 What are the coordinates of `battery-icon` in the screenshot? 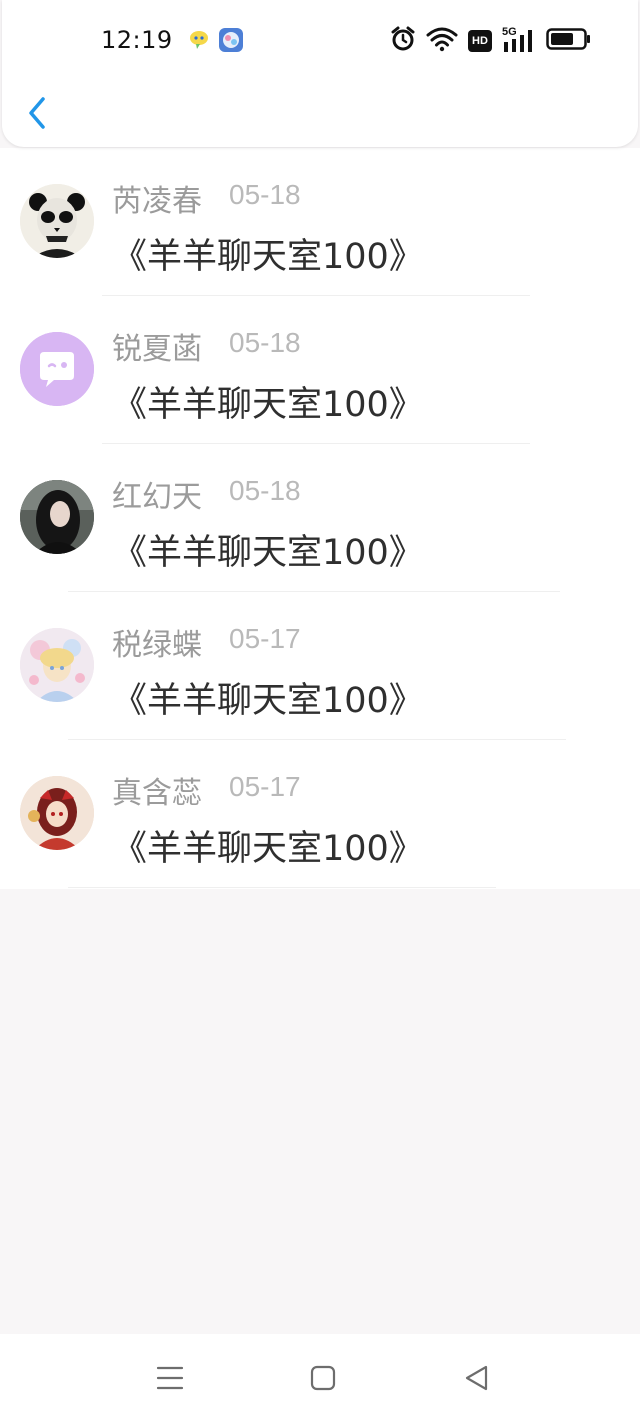 It's located at (569, 41).